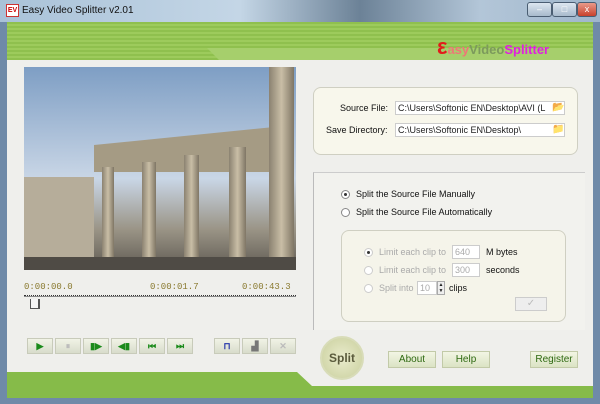 The image size is (600, 404). What do you see at coordinates (413, 270) in the screenshot?
I see `time-label: Limit each clip to` at bounding box center [413, 270].